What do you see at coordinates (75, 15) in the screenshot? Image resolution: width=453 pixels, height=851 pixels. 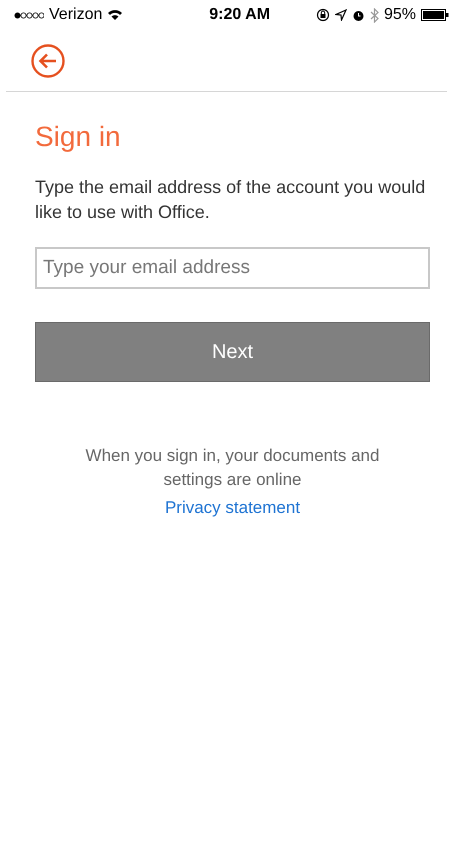 I see `carrier-name: Verizon` at bounding box center [75, 15].